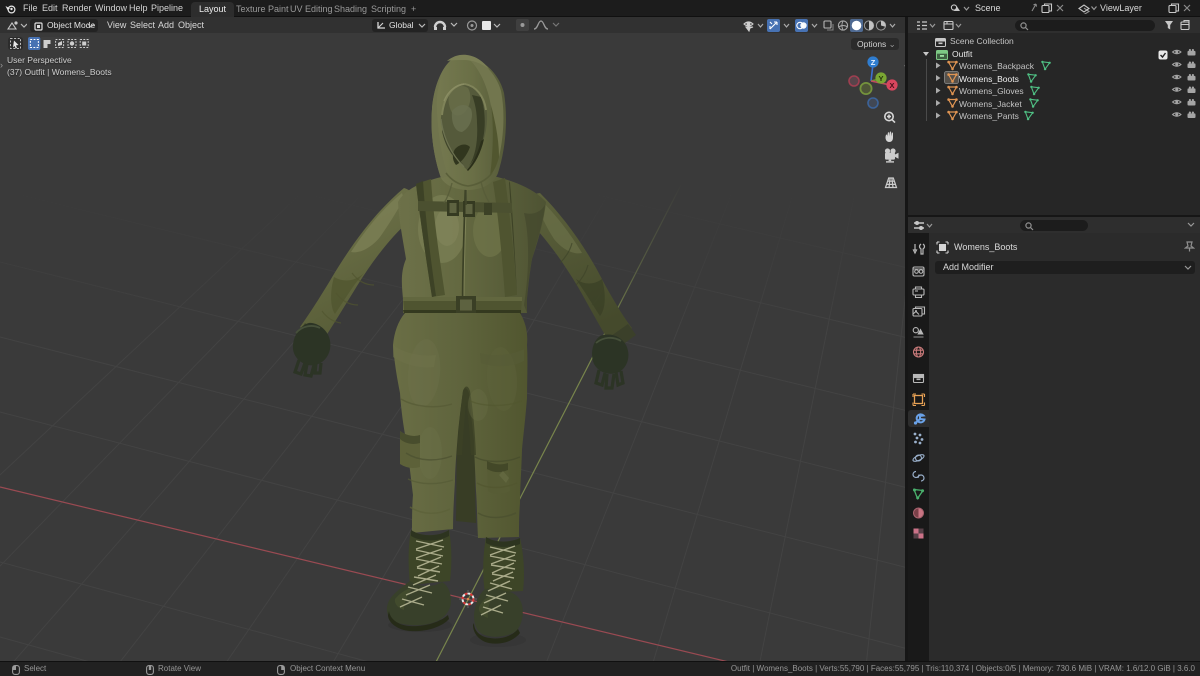  Describe the element at coordinates (880, 78) in the screenshot. I see `svg-text: Y` at that location.